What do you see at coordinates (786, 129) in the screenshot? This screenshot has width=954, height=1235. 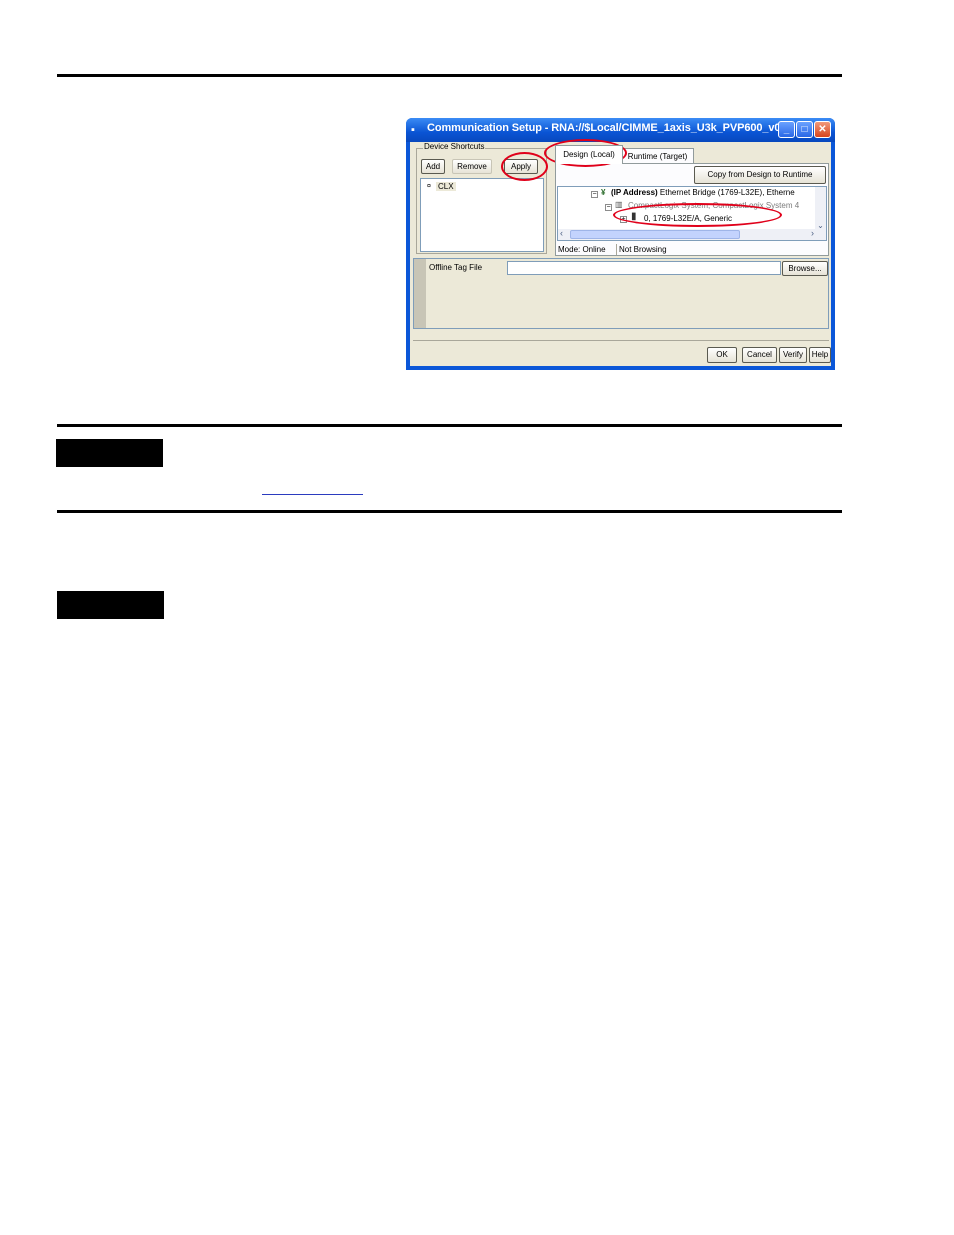 I see `minimize-button: _` at bounding box center [786, 129].